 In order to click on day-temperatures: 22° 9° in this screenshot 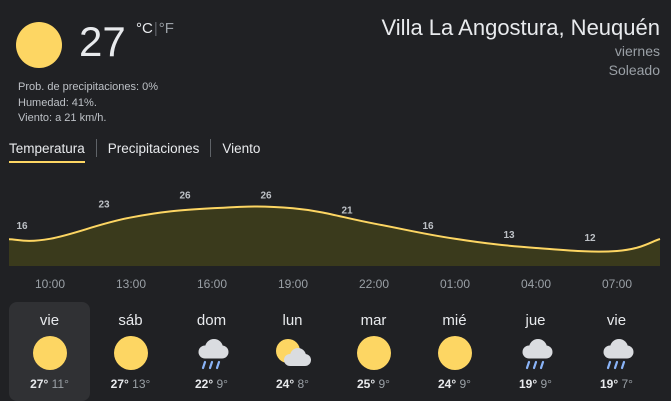, I will do `click(211, 384)`.